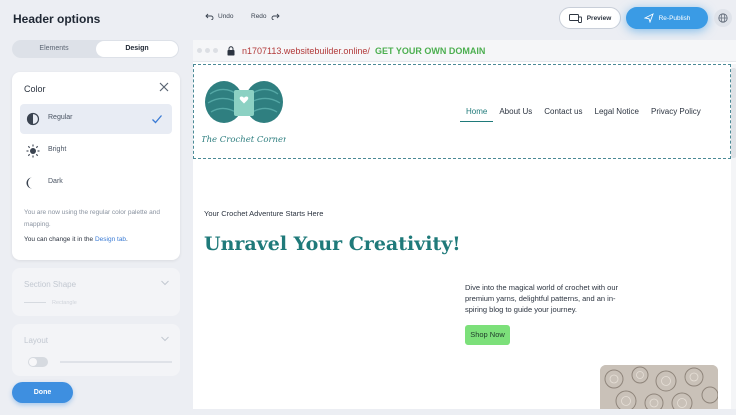  I want to click on undo-icon, so click(209, 16).